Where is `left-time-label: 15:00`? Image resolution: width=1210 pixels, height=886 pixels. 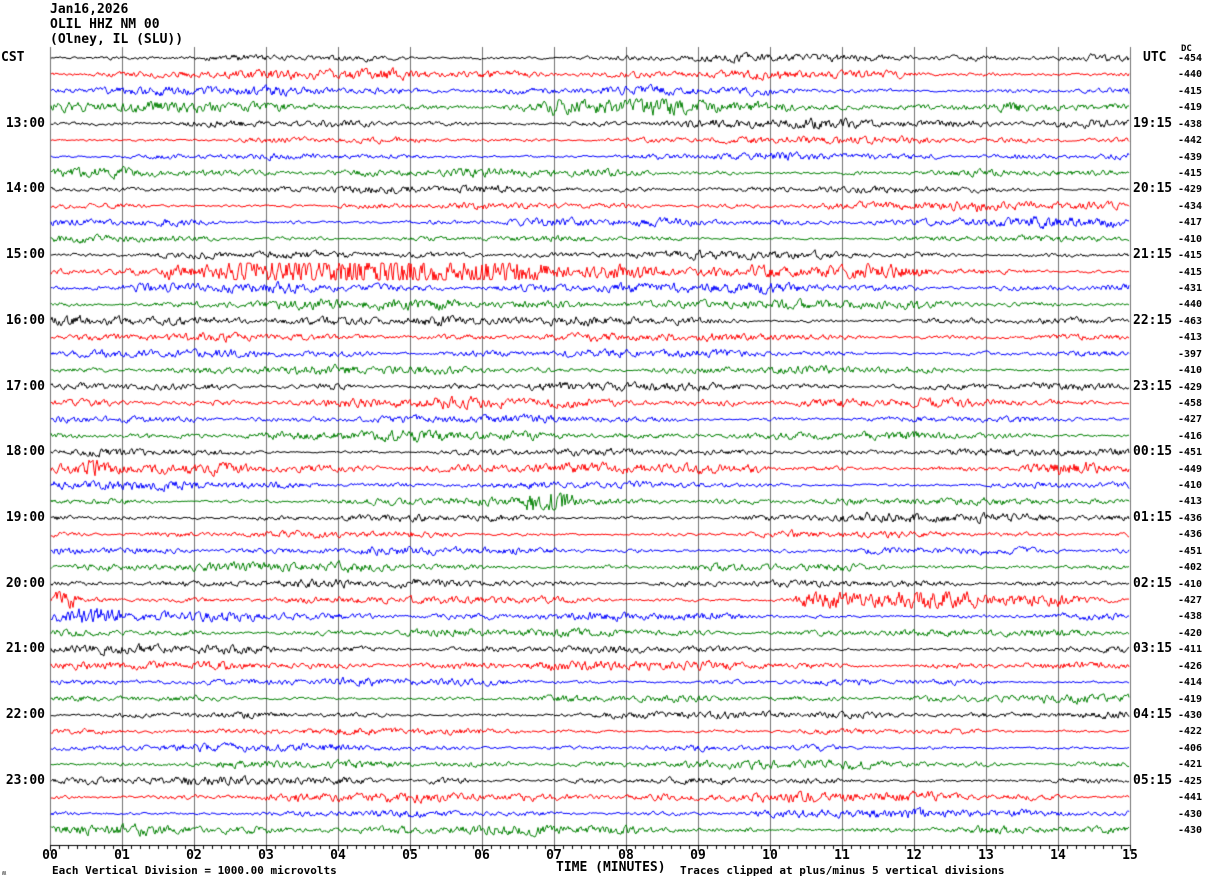
left-time-label: 15:00 is located at coordinates (25, 255).